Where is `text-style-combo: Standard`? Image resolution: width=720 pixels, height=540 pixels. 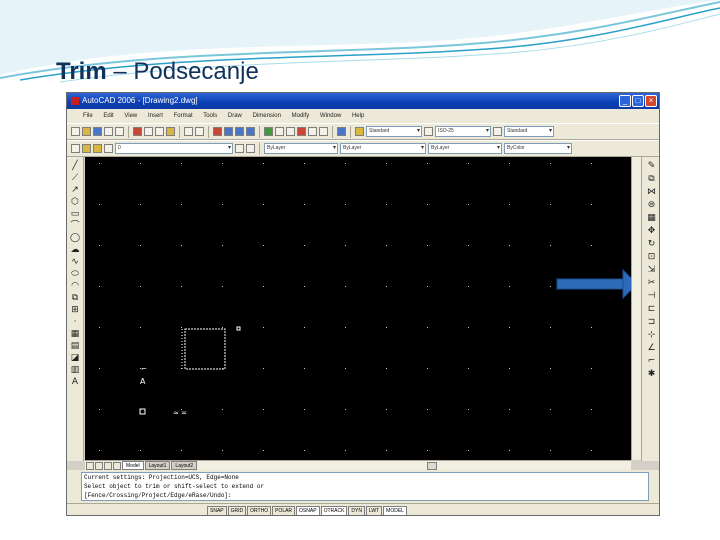
text-style-combo: Standard is located at coordinates (394, 131).